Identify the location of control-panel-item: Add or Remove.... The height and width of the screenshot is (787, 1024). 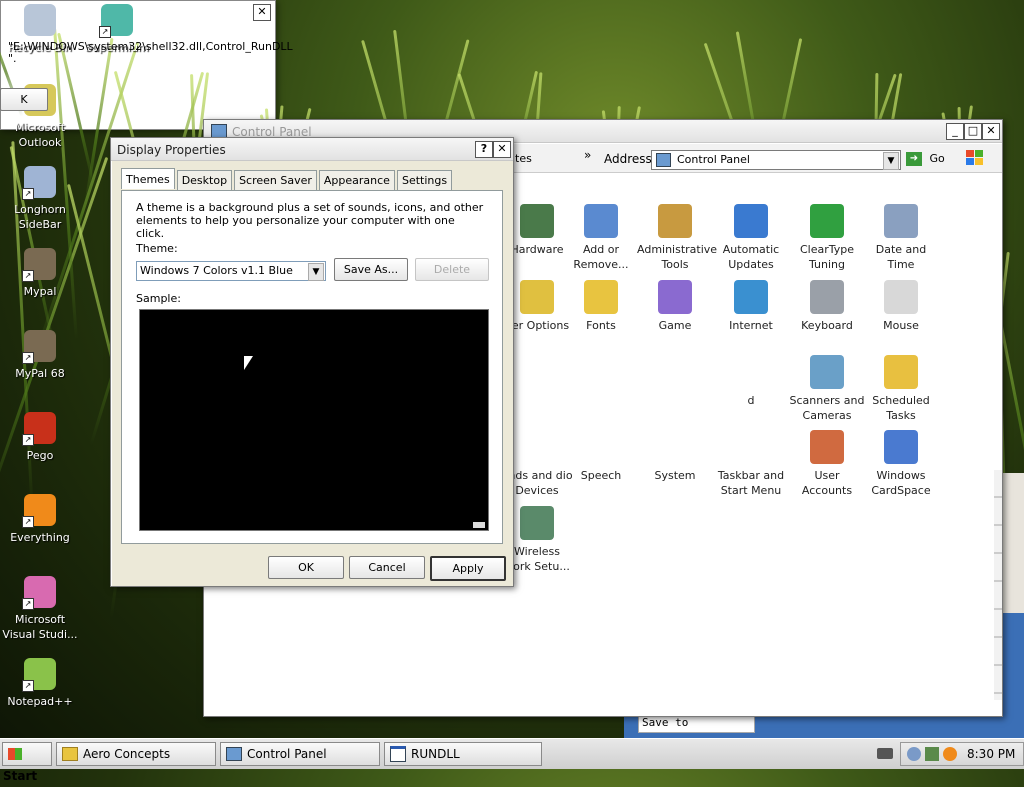
(601, 238).